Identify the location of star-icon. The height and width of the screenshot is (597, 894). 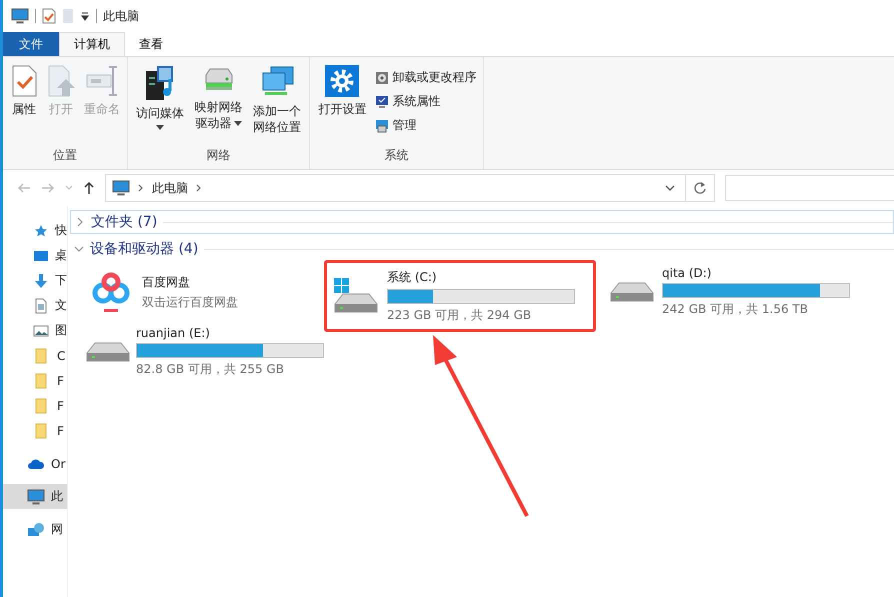
(41, 231).